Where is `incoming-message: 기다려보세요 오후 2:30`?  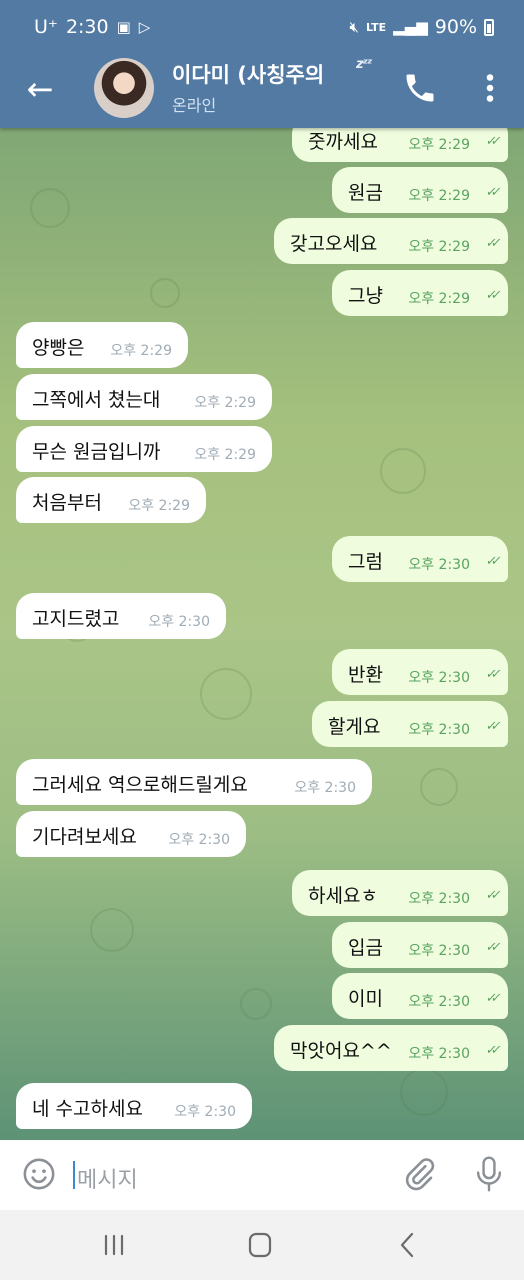 incoming-message: 기다려보세요 오후 2:30 is located at coordinates (131, 834).